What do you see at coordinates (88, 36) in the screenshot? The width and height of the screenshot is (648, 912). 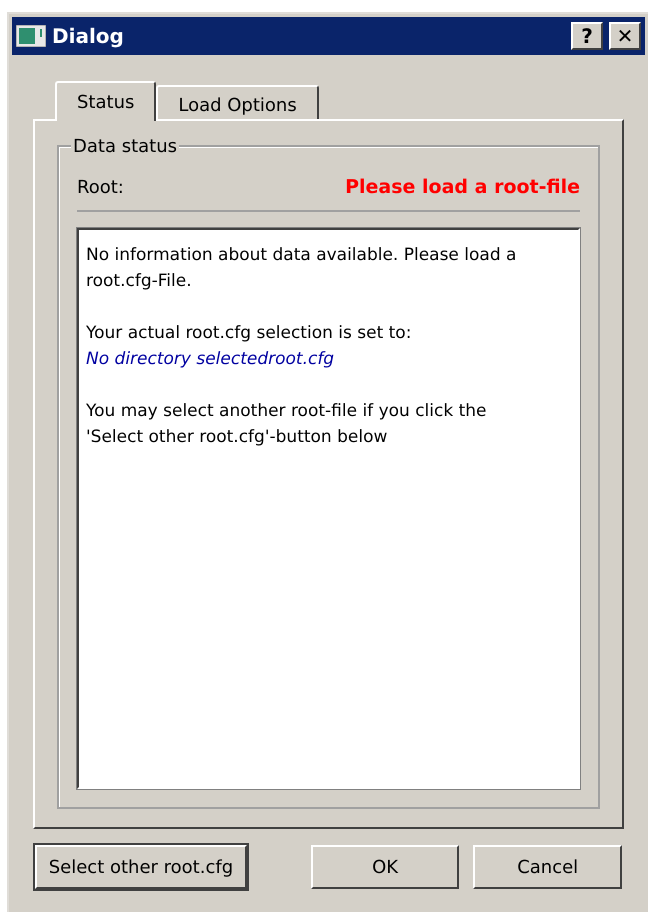 I see `window-title: Dialog` at bounding box center [88, 36].